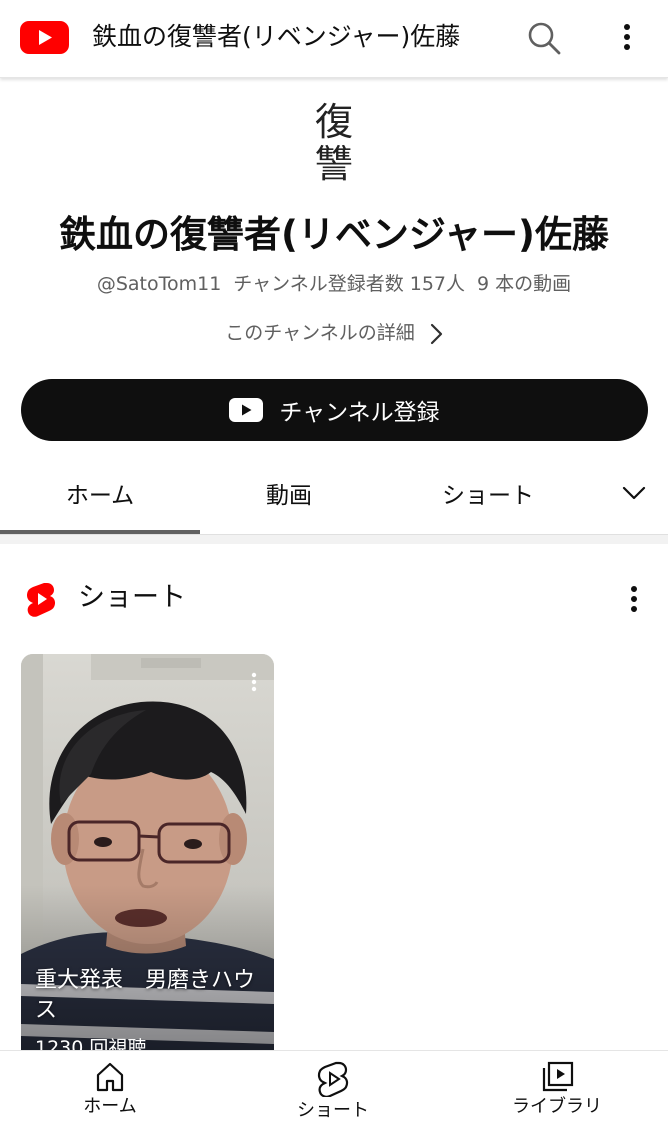  I want to click on youtube-play-icon, so click(246, 410).